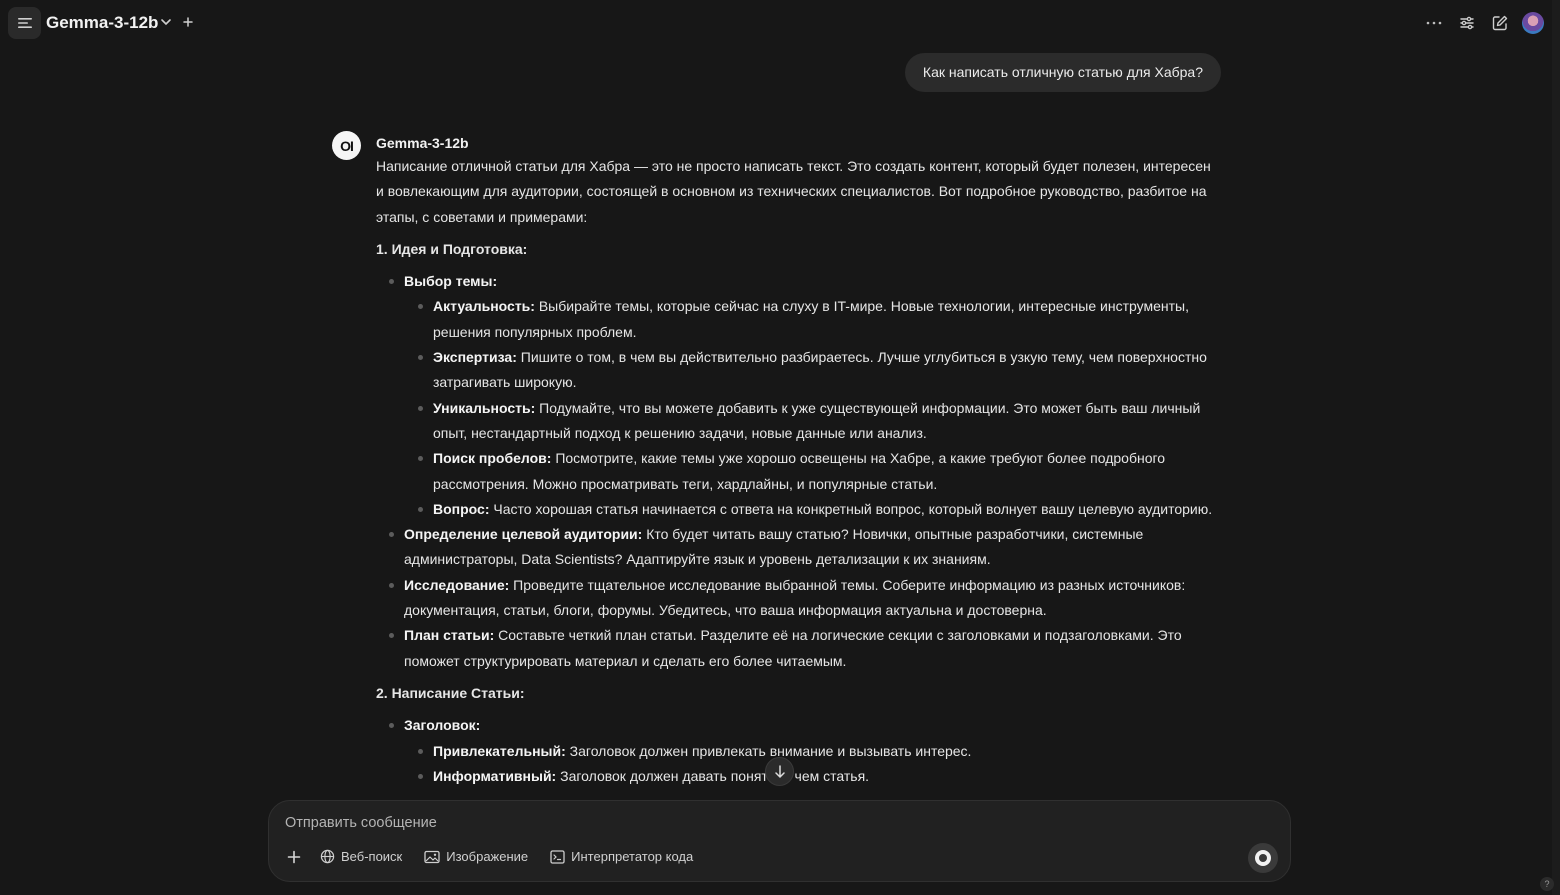 Image resolution: width=1560 pixels, height=895 pixels. I want to click on avatar, so click(1532, 23).